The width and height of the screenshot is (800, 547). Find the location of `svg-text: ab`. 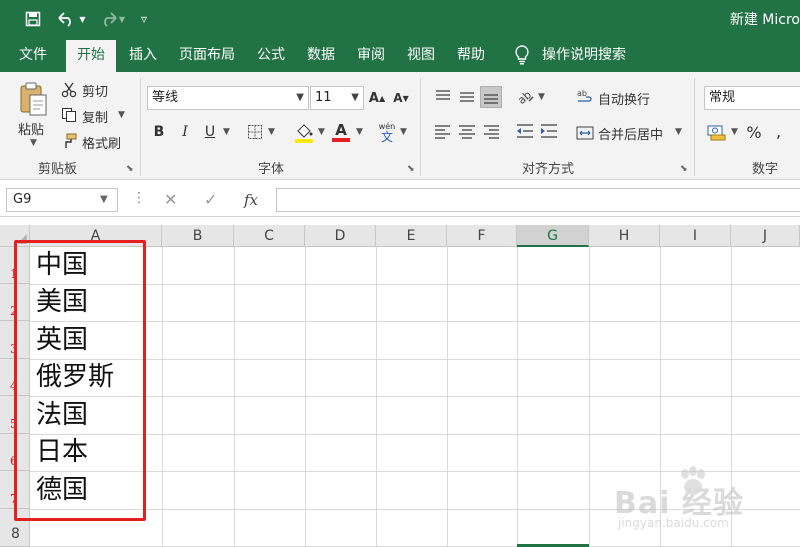

svg-text: ab is located at coordinates (524, 97).